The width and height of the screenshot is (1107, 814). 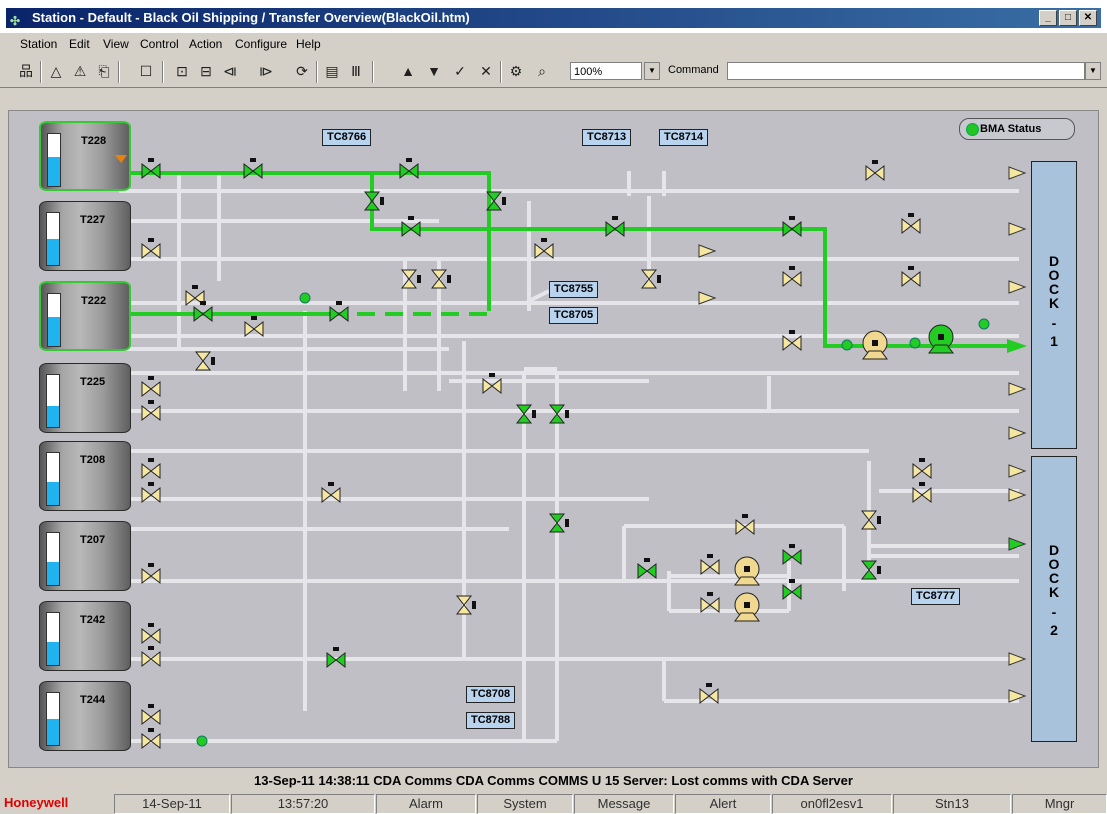 I want to click on tag-label: TC8766, so click(x=347, y=137).